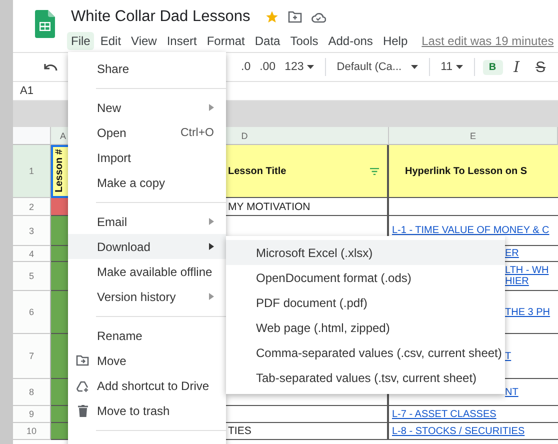 This screenshot has width=558, height=444. Describe the element at coordinates (225, 41) in the screenshot. I see `menu-item: Format` at that location.